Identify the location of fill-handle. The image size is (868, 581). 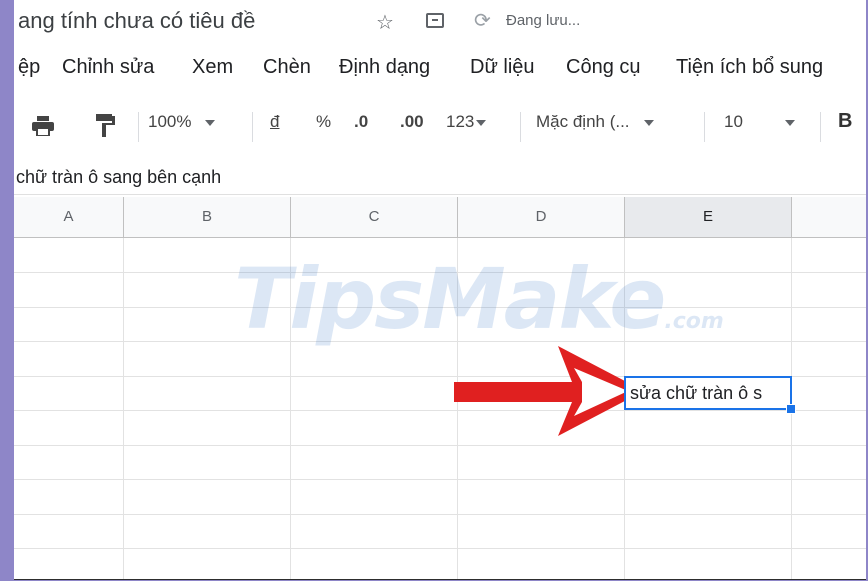
(791, 409).